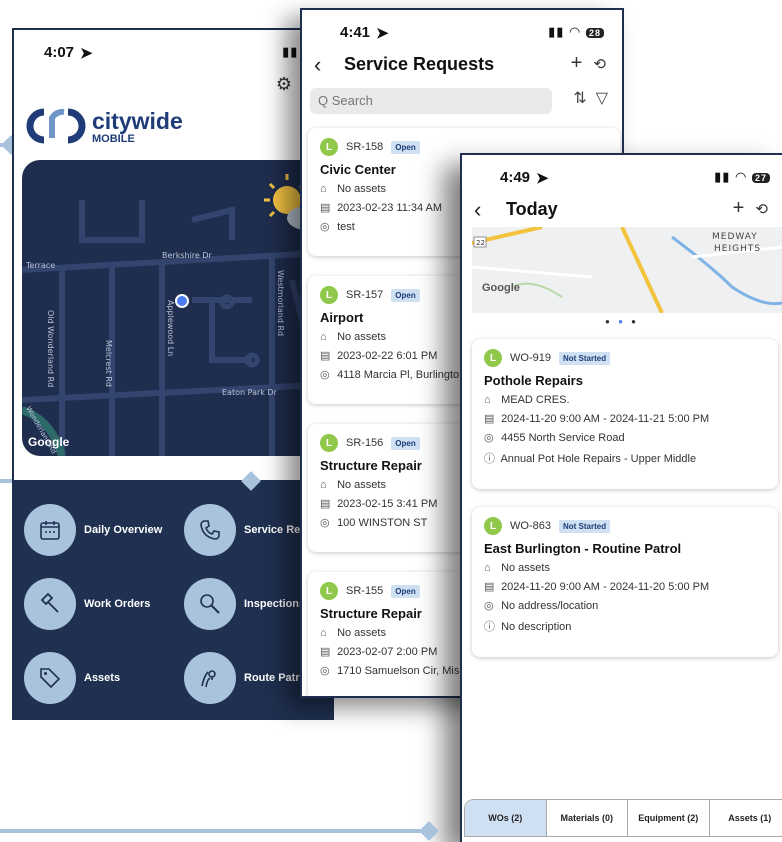 The height and width of the screenshot is (842, 782). What do you see at coordinates (108, 363) in the screenshot?
I see `street-label: Melcrest Rd` at bounding box center [108, 363].